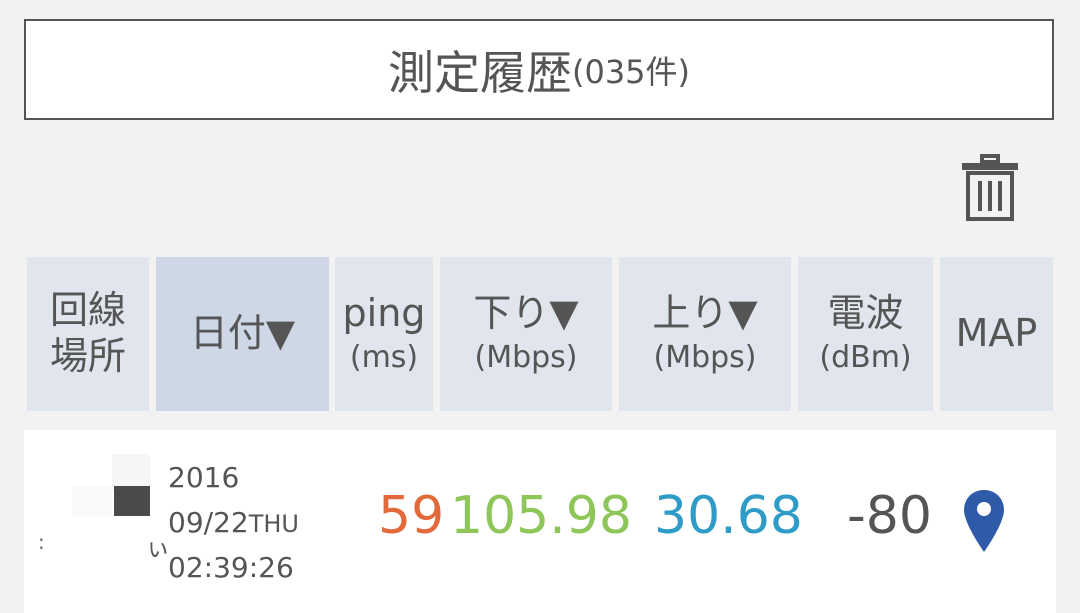  Describe the element at coordinates (87, 356) in the screenshot. I see `column-label-location: 場所` at that location.